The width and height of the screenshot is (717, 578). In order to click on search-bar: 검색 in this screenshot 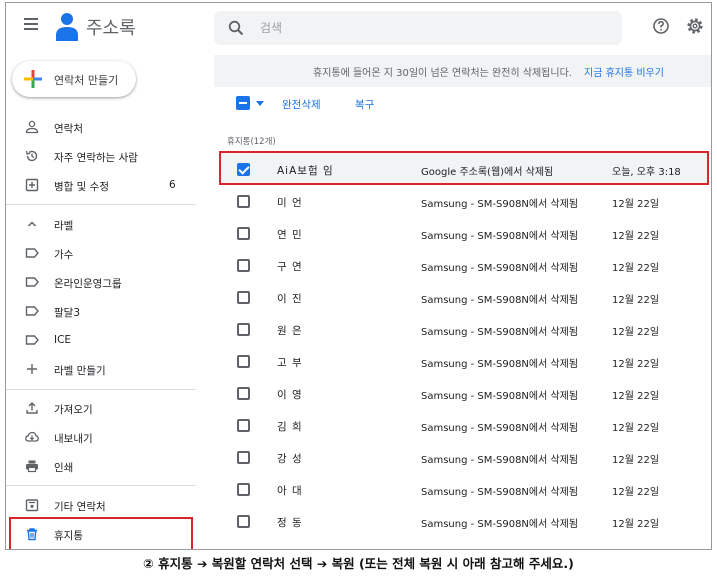, I will do `click(418, 28)`.